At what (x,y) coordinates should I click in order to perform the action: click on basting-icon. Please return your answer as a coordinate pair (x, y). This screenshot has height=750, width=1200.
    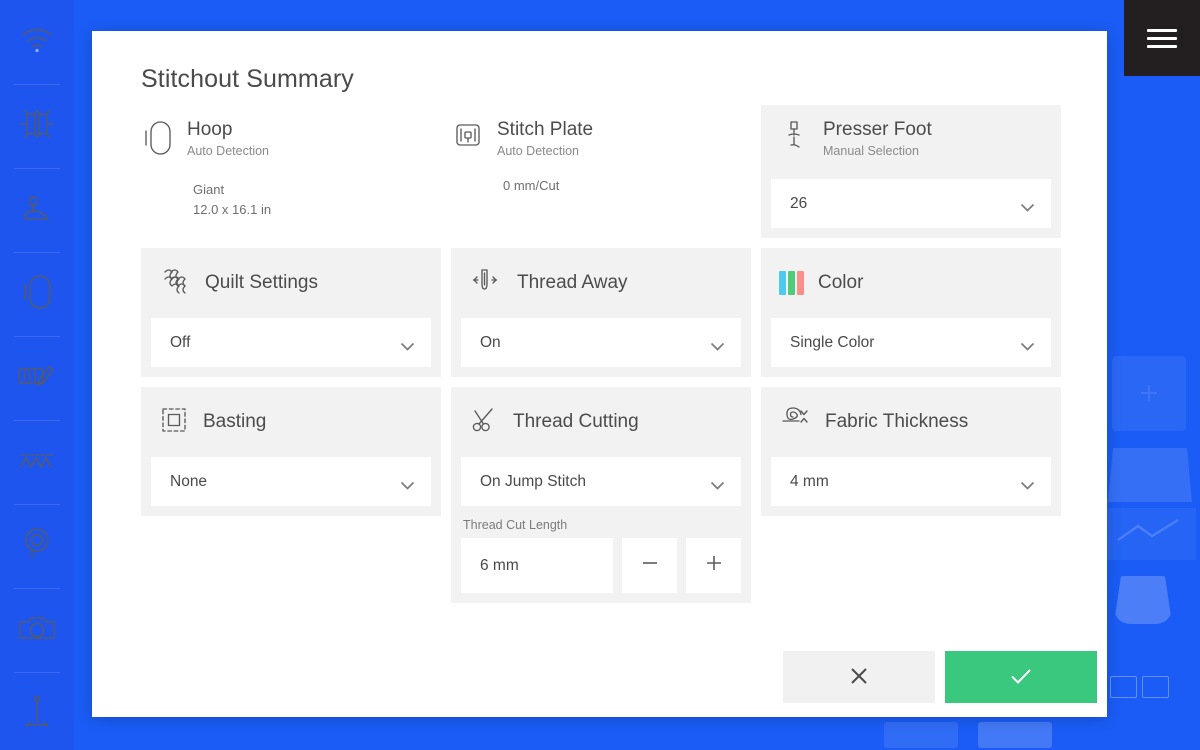
    Looking at the image, I should click on (174, 422).